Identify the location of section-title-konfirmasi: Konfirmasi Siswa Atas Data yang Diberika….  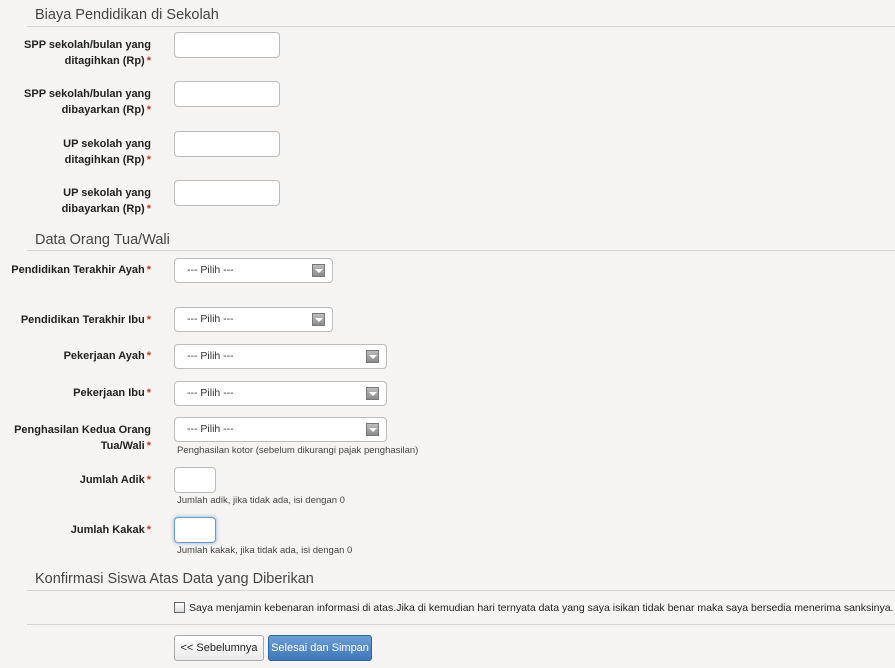
(174, 579).